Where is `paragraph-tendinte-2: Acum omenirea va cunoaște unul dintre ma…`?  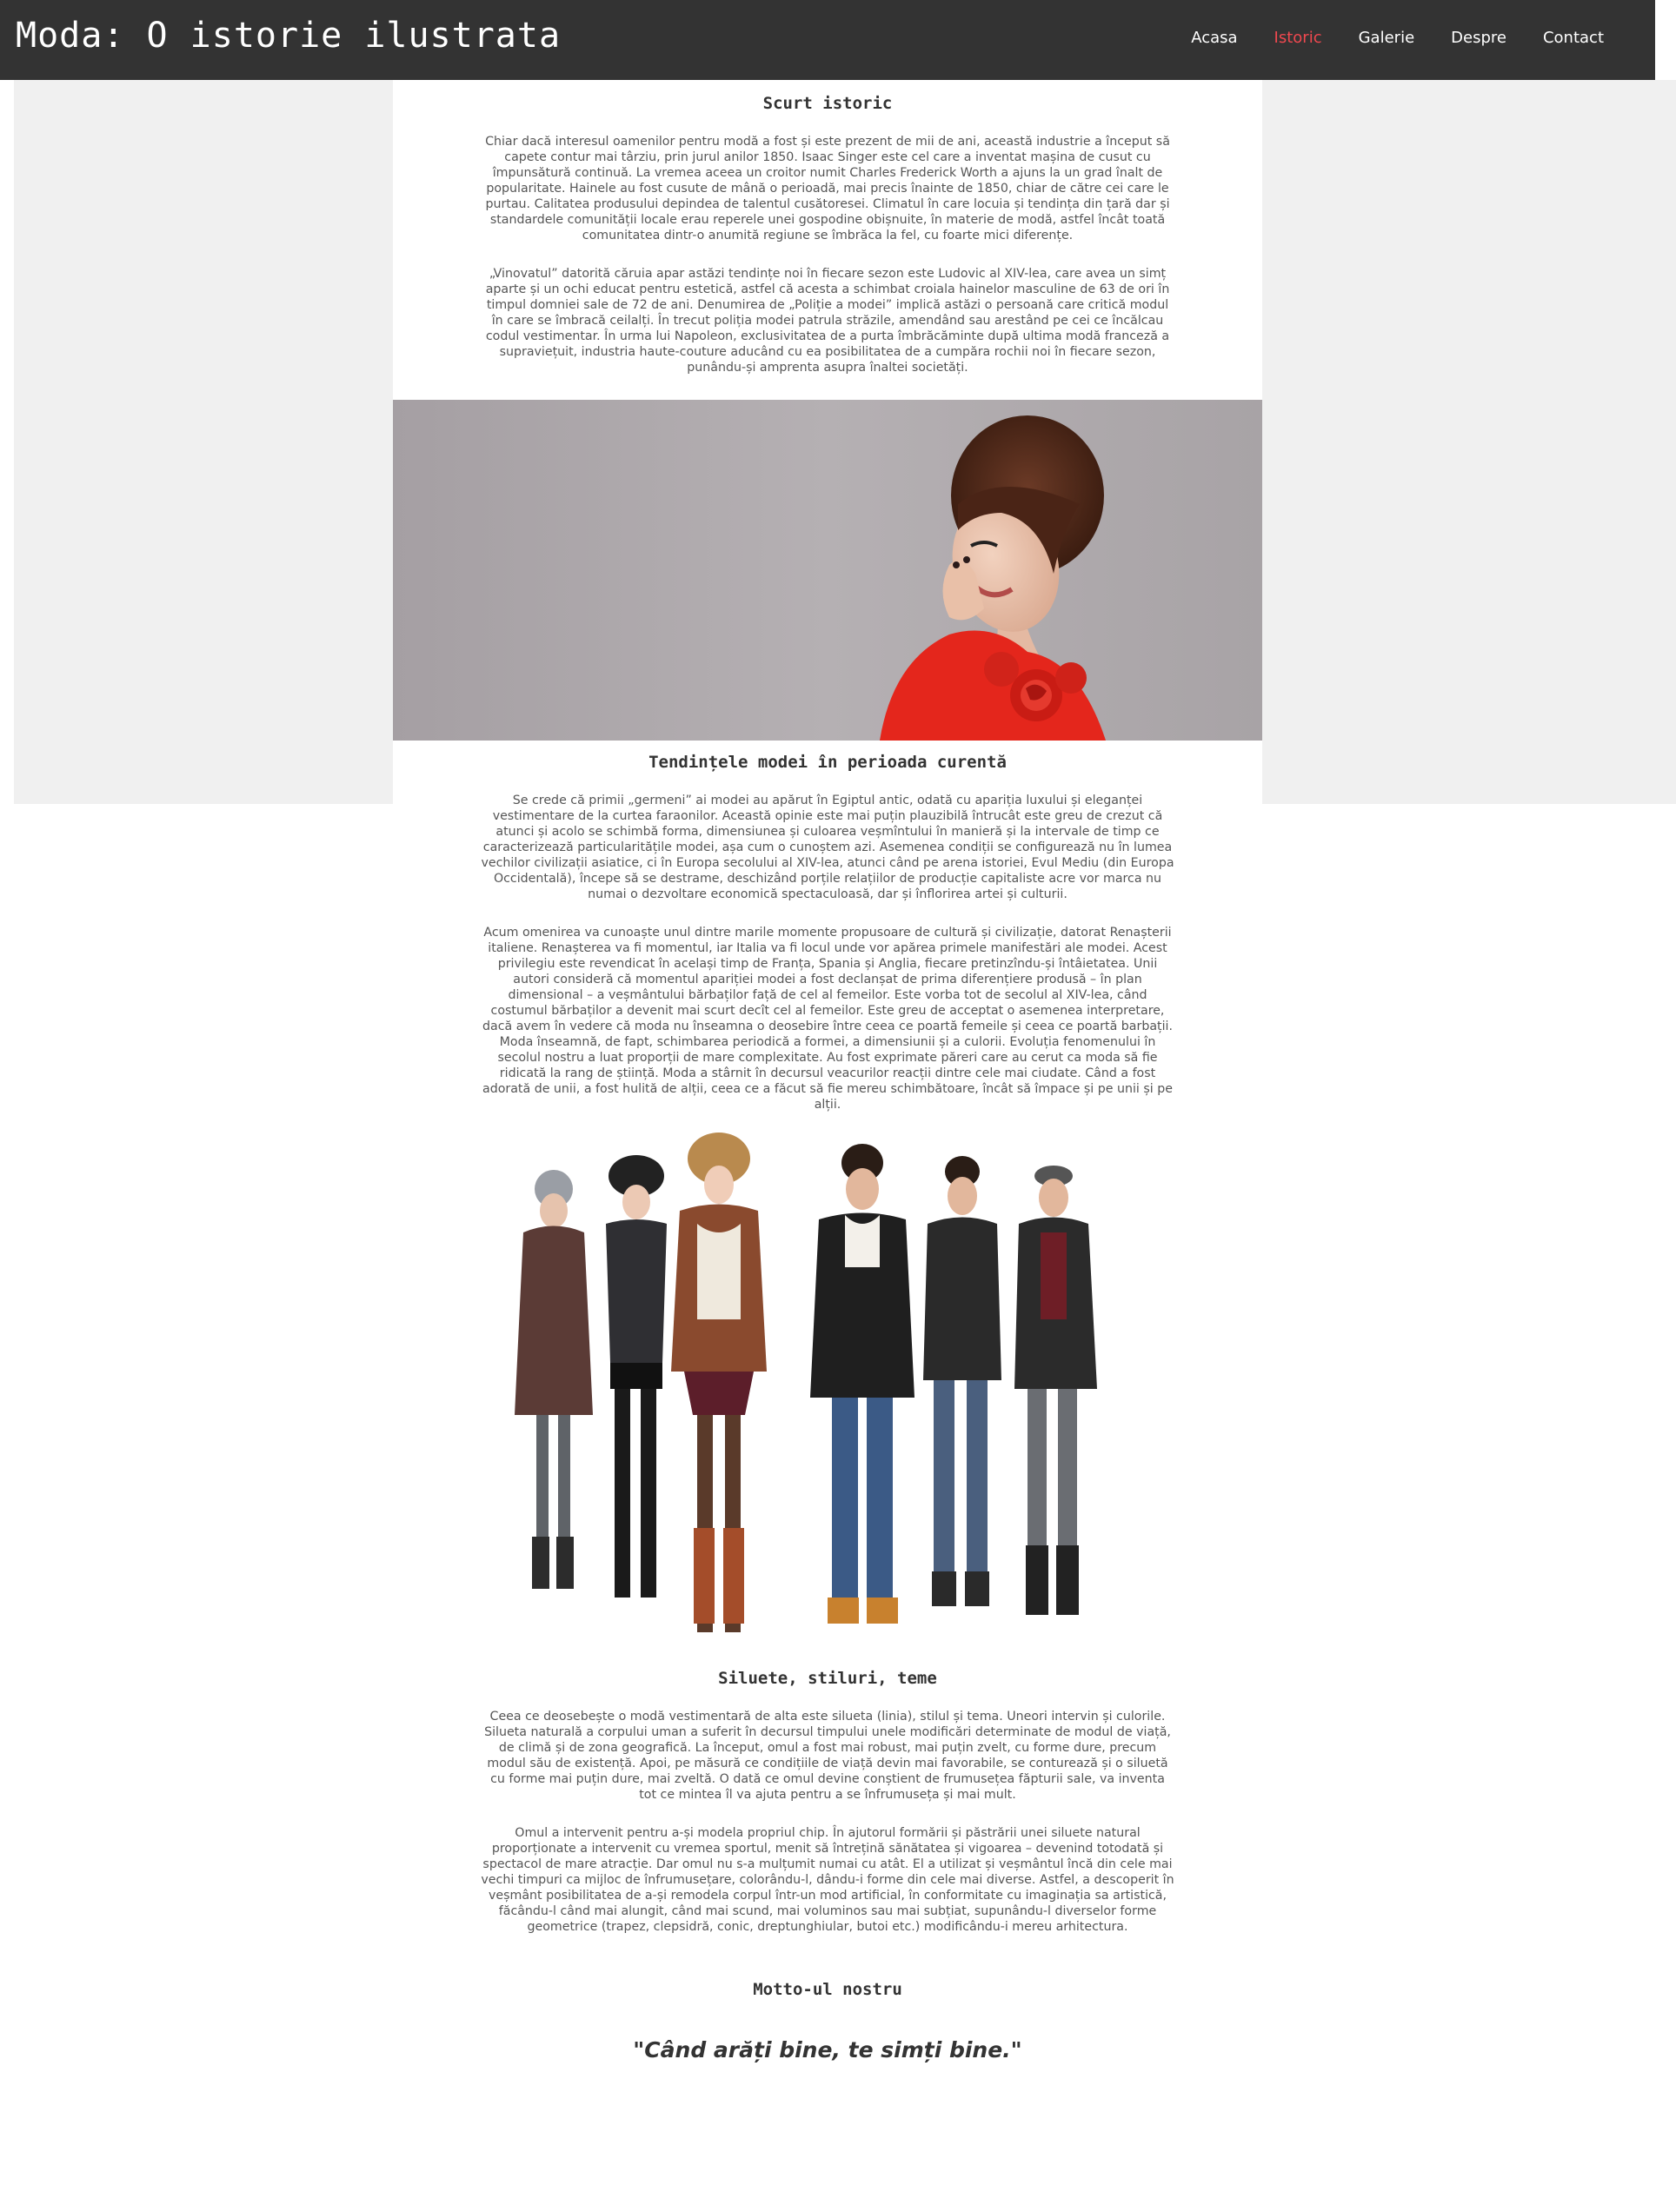 paragraph-tendinte-2: Acum omenirea va cunoaște unul dintre ma… is located at coordinates (827, 1019).